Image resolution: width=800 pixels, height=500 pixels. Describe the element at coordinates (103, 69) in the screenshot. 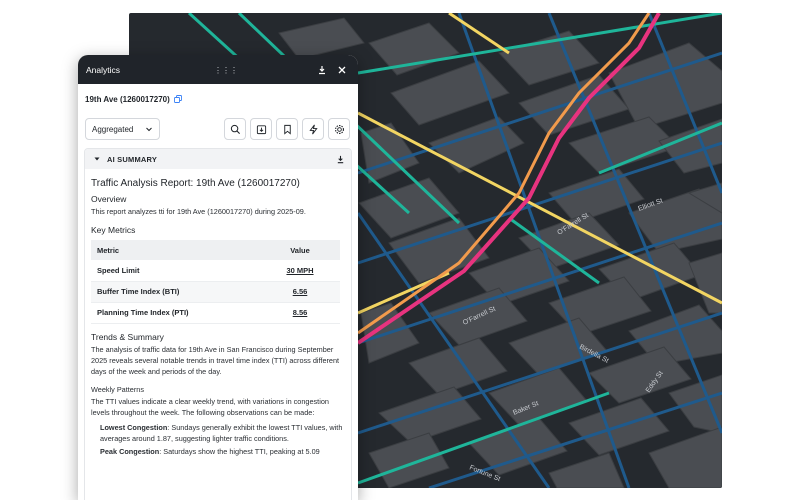

I see `panel-title: Analytics` at that location.